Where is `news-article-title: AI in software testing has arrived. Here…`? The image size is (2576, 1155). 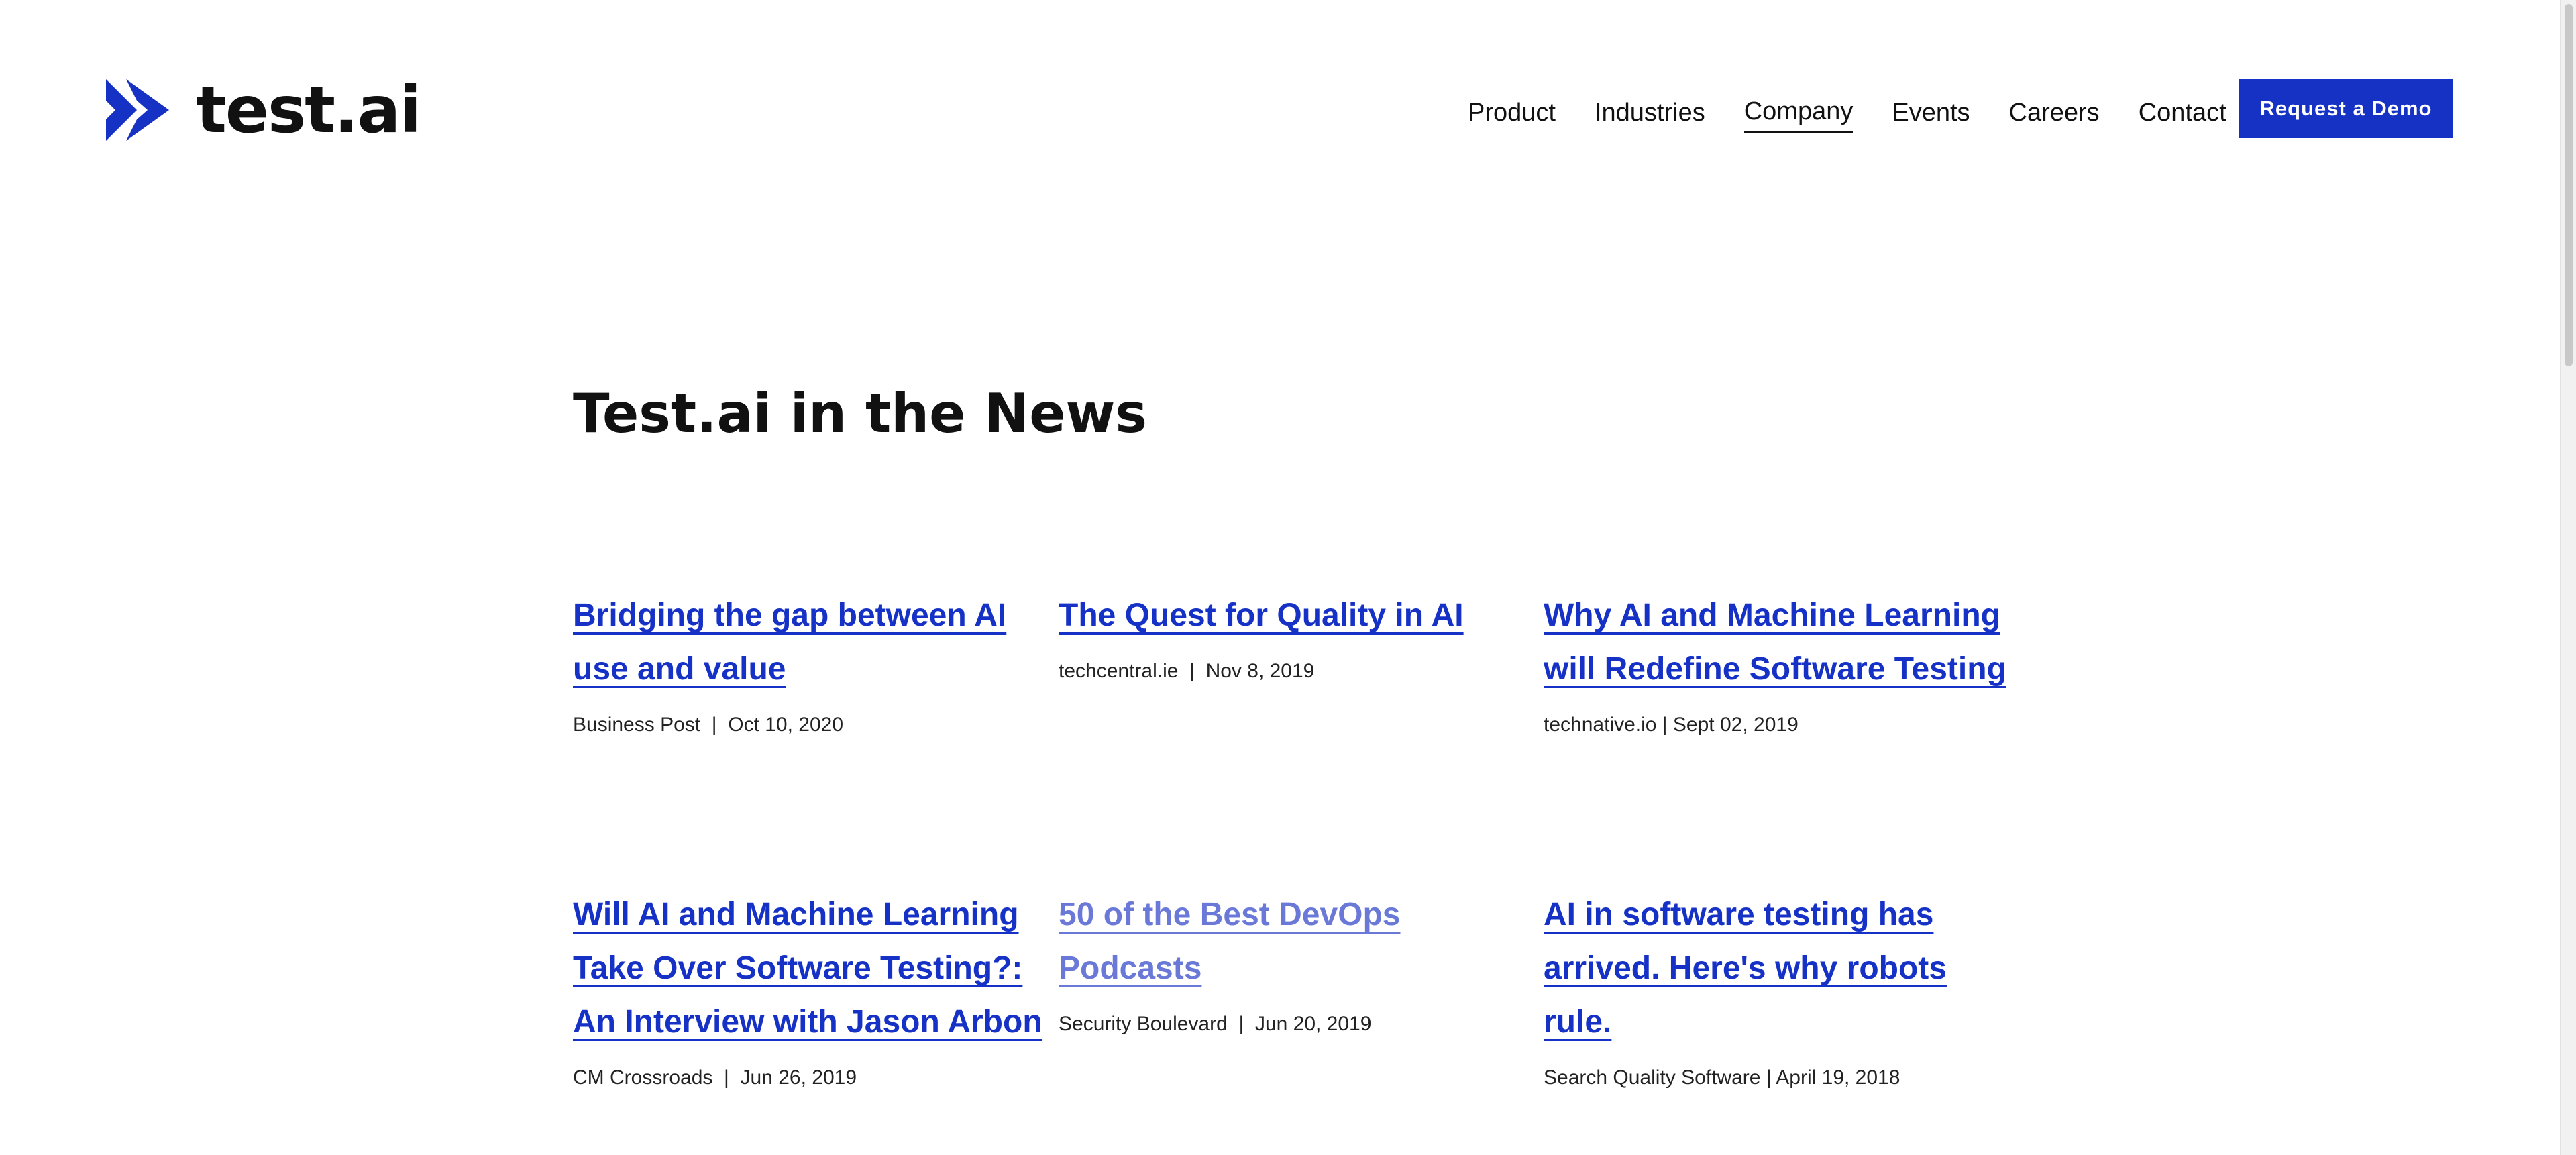 news-article-title: AI in software testing has arrived. Here… is located at coordinates (1745, 969).